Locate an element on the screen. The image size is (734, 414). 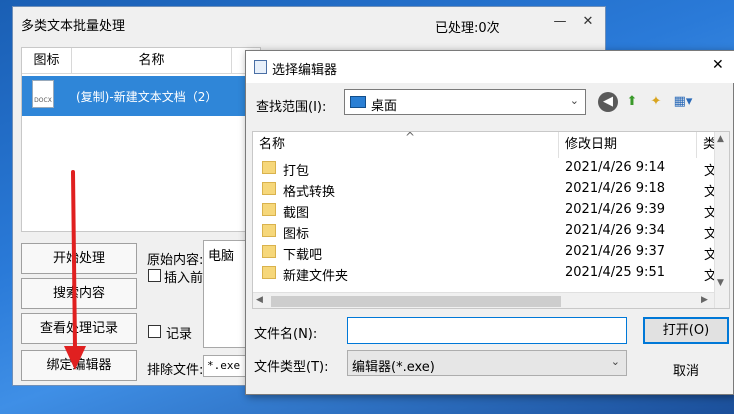
item-name: 图标 is located at coordinates (296, 234).